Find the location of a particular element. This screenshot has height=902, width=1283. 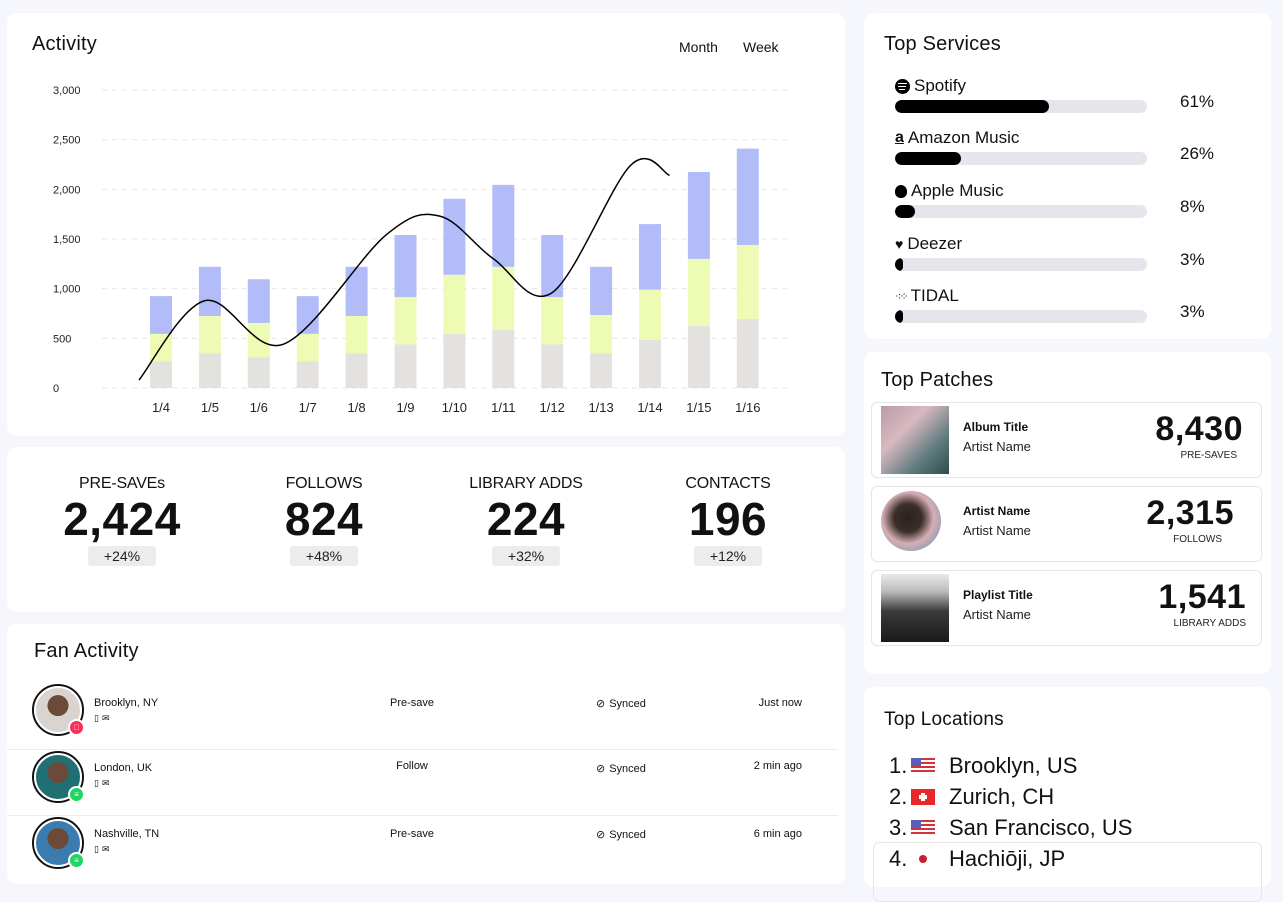

stat-follows: FOLLOWS 824 +48% is located at coordinates (324, 521).